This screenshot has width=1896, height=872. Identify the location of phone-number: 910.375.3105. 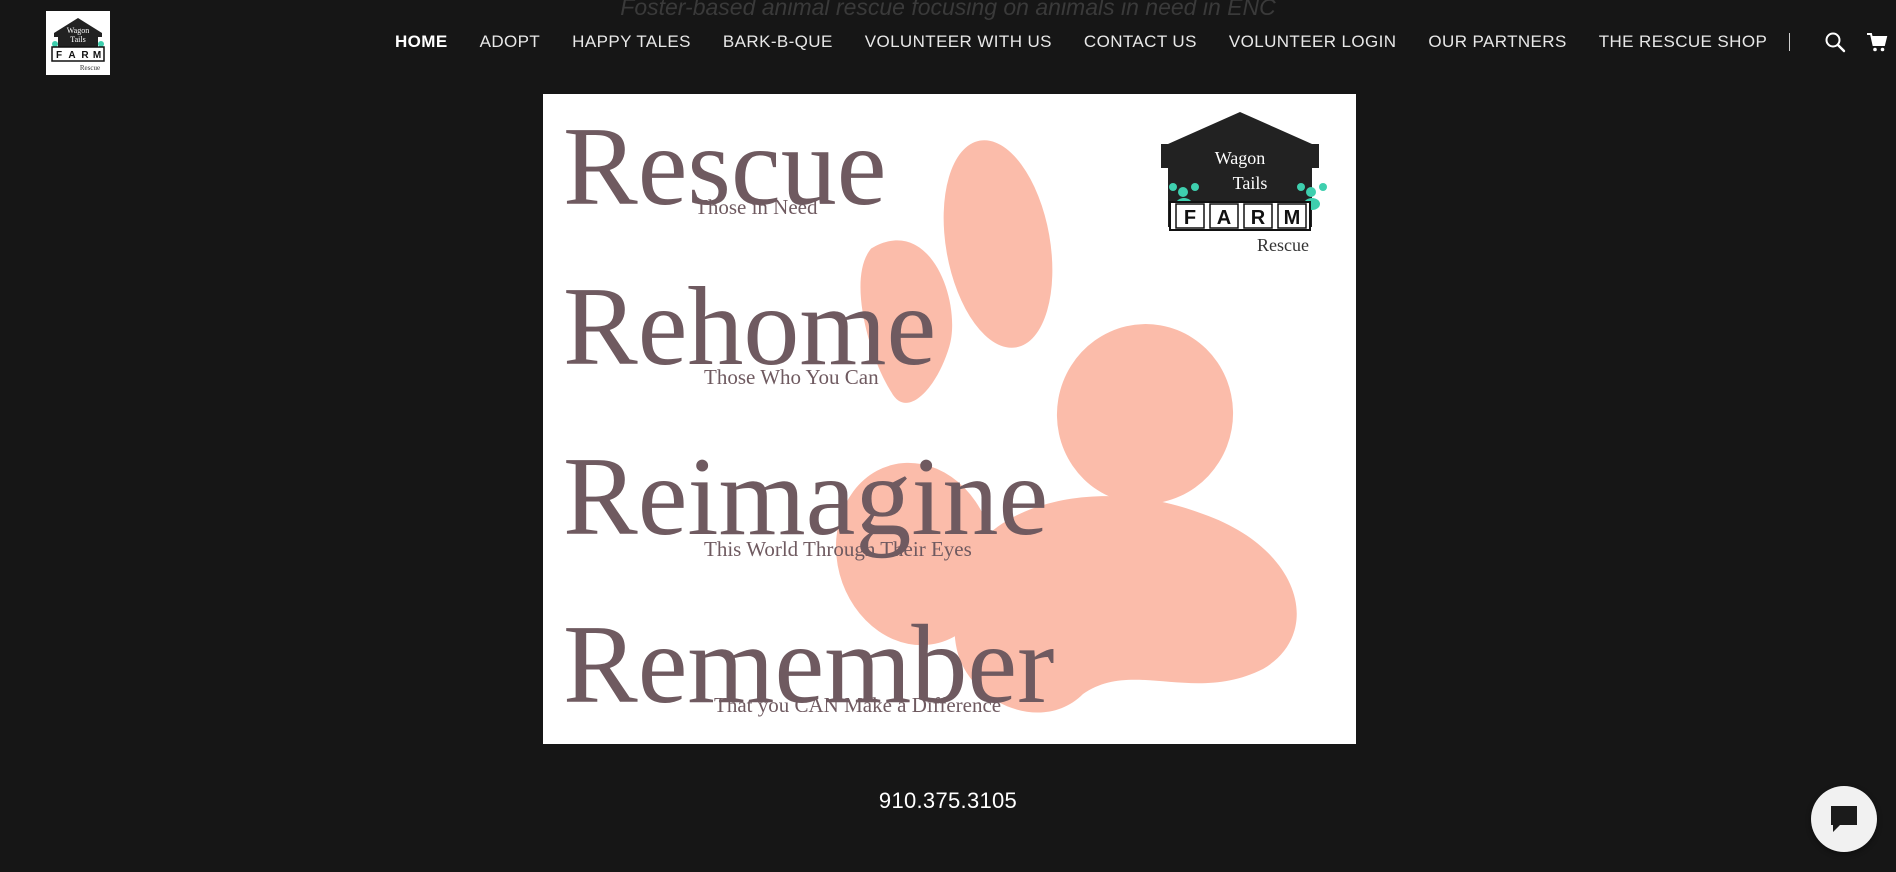
(948, 801).